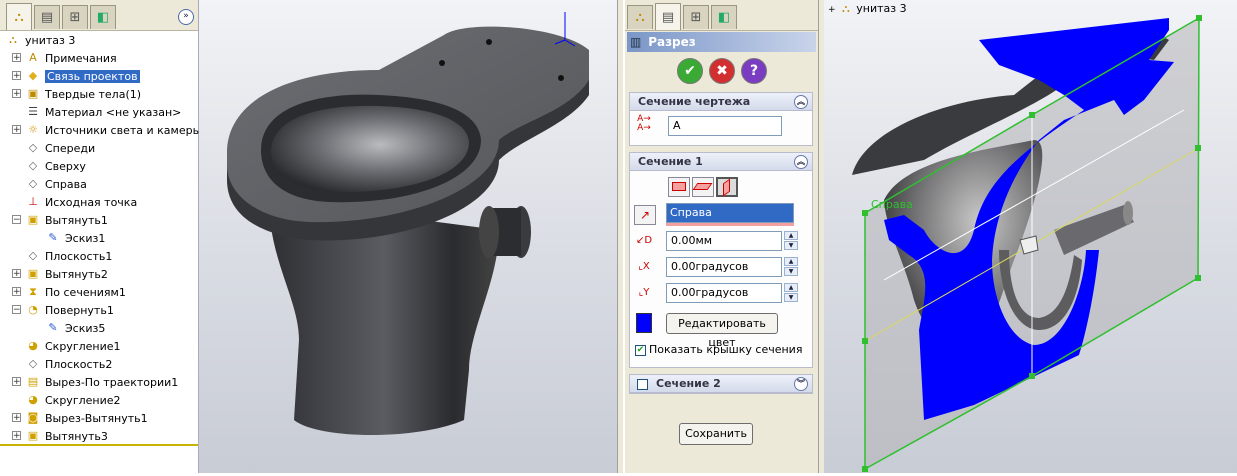 The image size is (1237, 476). What do you see at coordinates (640, 17) in the screenshot?
I see `feature-manager-tab-2: ⛬` at bounding box center [640, 17].